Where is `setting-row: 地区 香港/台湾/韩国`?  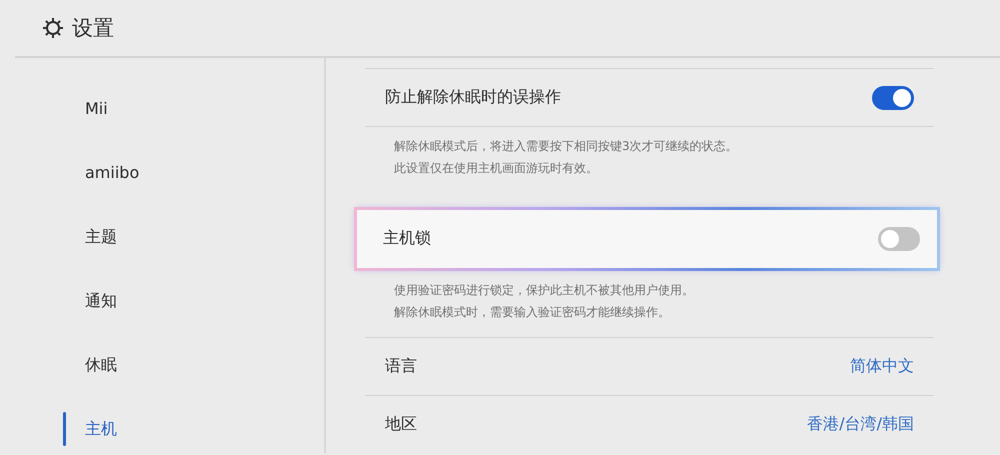 setting-row: 地区 香港/台湾/韩国 is located at coordinates (649, 423).